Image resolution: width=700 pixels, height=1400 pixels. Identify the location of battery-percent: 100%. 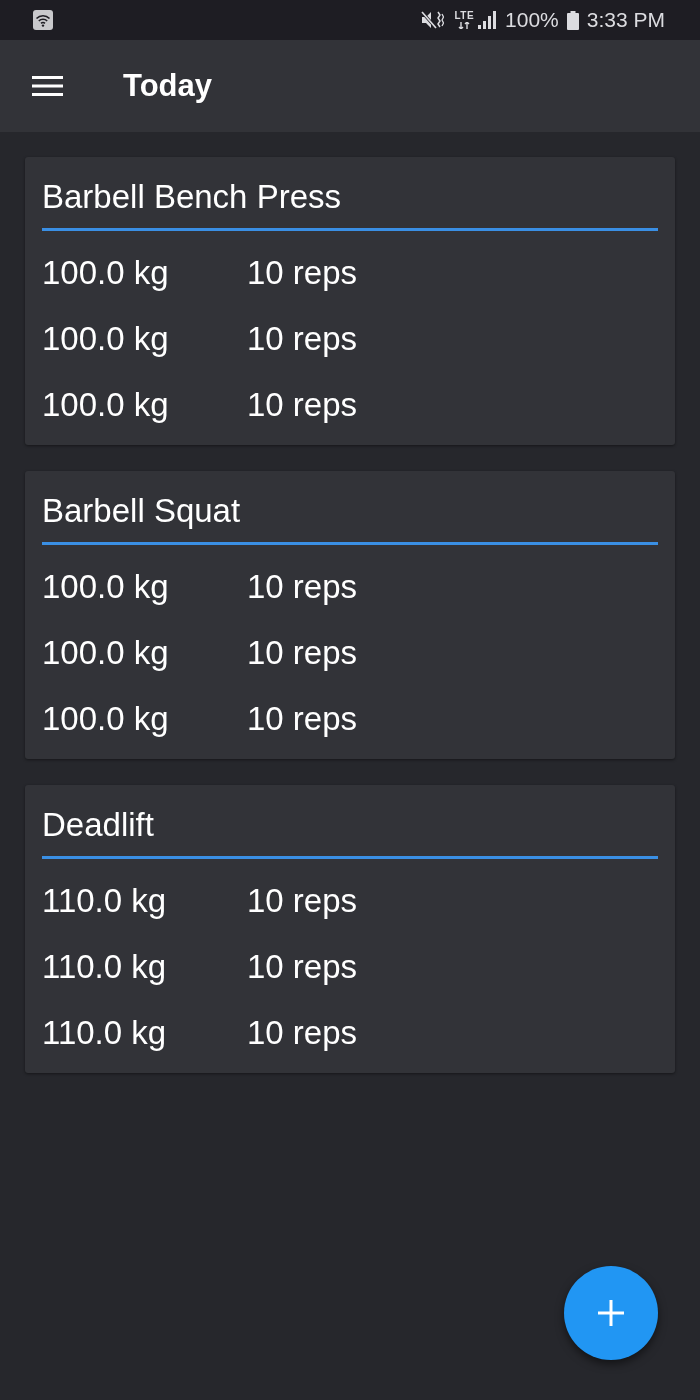
(532, 20).